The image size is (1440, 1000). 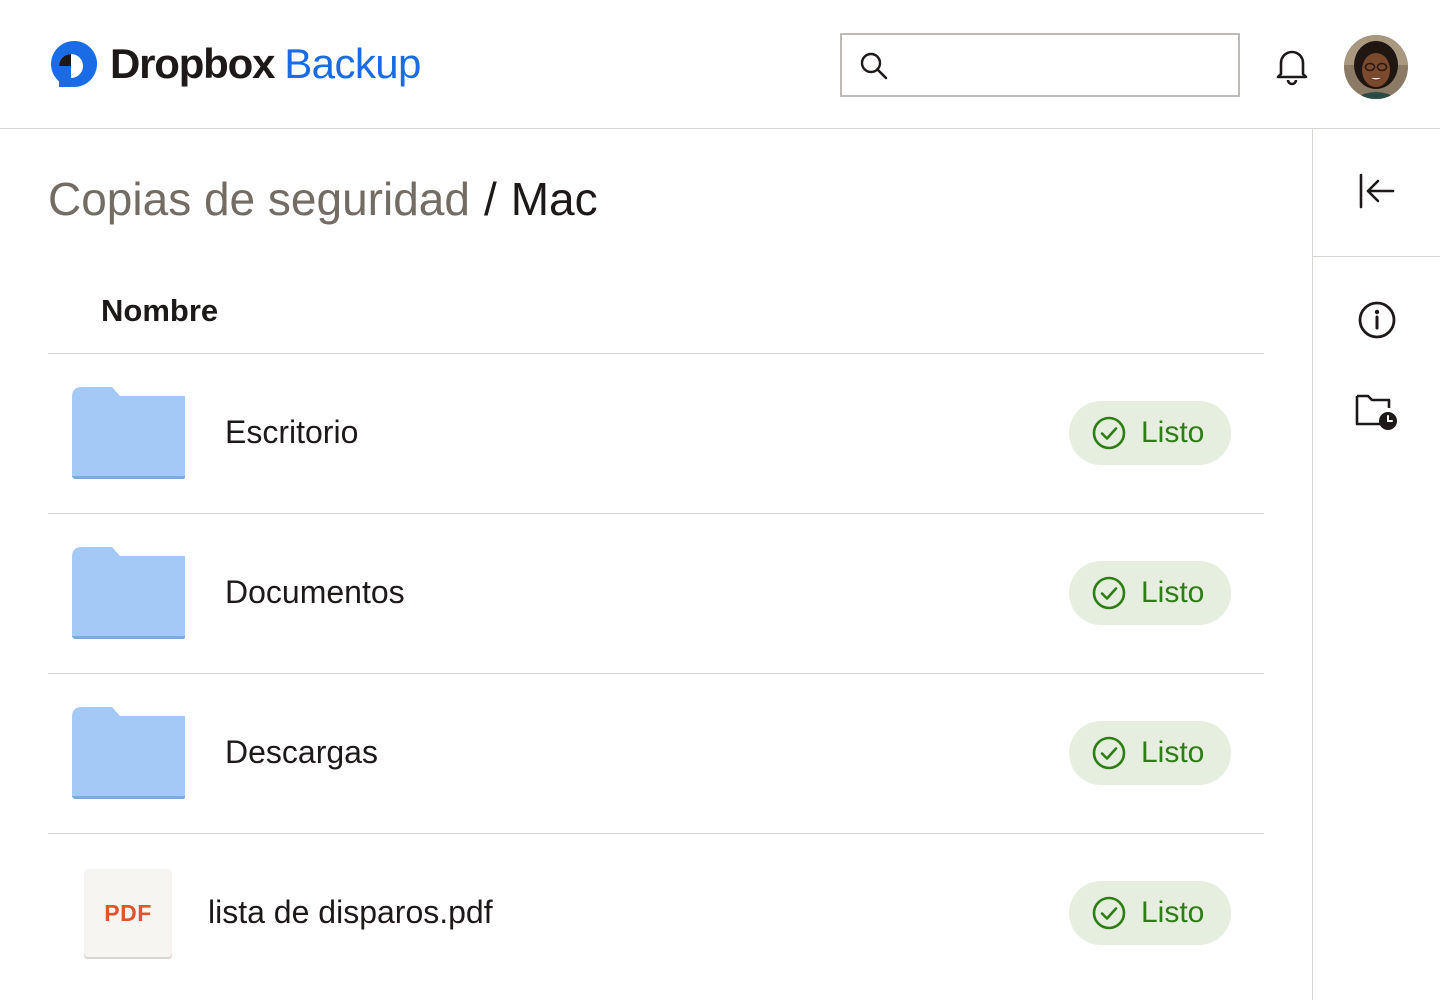 I want to click on collapse-panel-icon, so click(x=1377, y=191).